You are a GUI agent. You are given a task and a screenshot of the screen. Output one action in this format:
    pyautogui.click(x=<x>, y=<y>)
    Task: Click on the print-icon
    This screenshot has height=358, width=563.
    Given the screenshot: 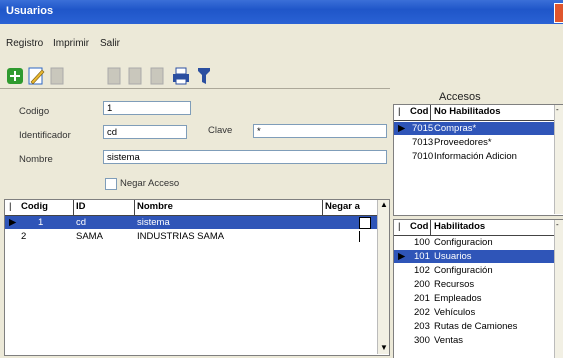 What is the action you would take?
    pyautogui.click(x=181, y=76)
    